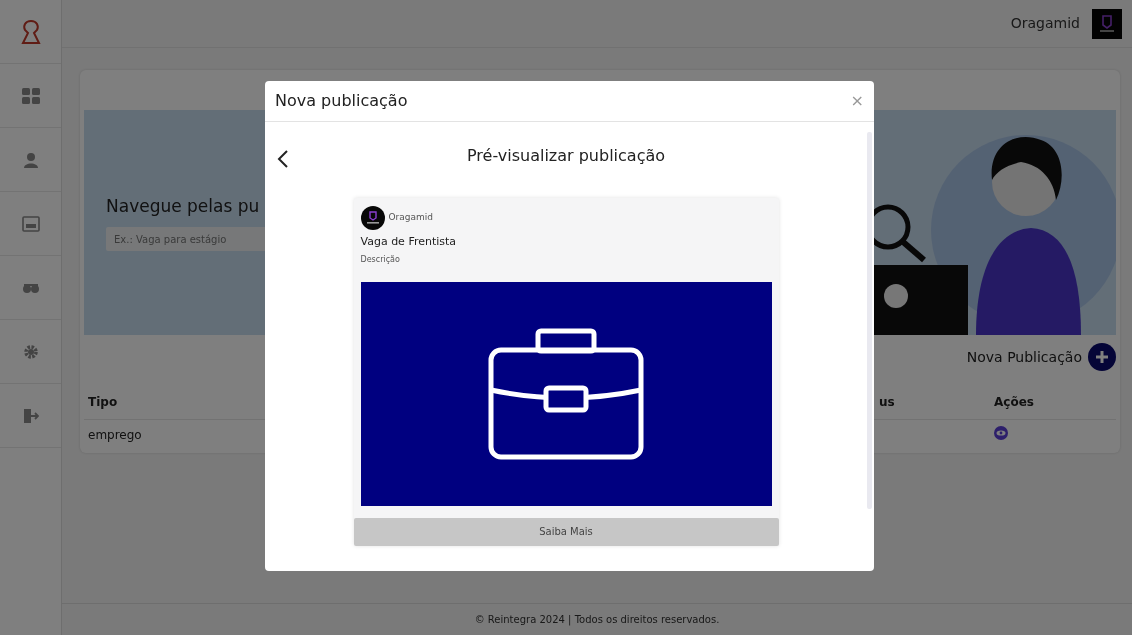 The width and height of the screenshot is (1132, 635). I want to click on banner-title: Navegue pelas pu, so click(183, 206).